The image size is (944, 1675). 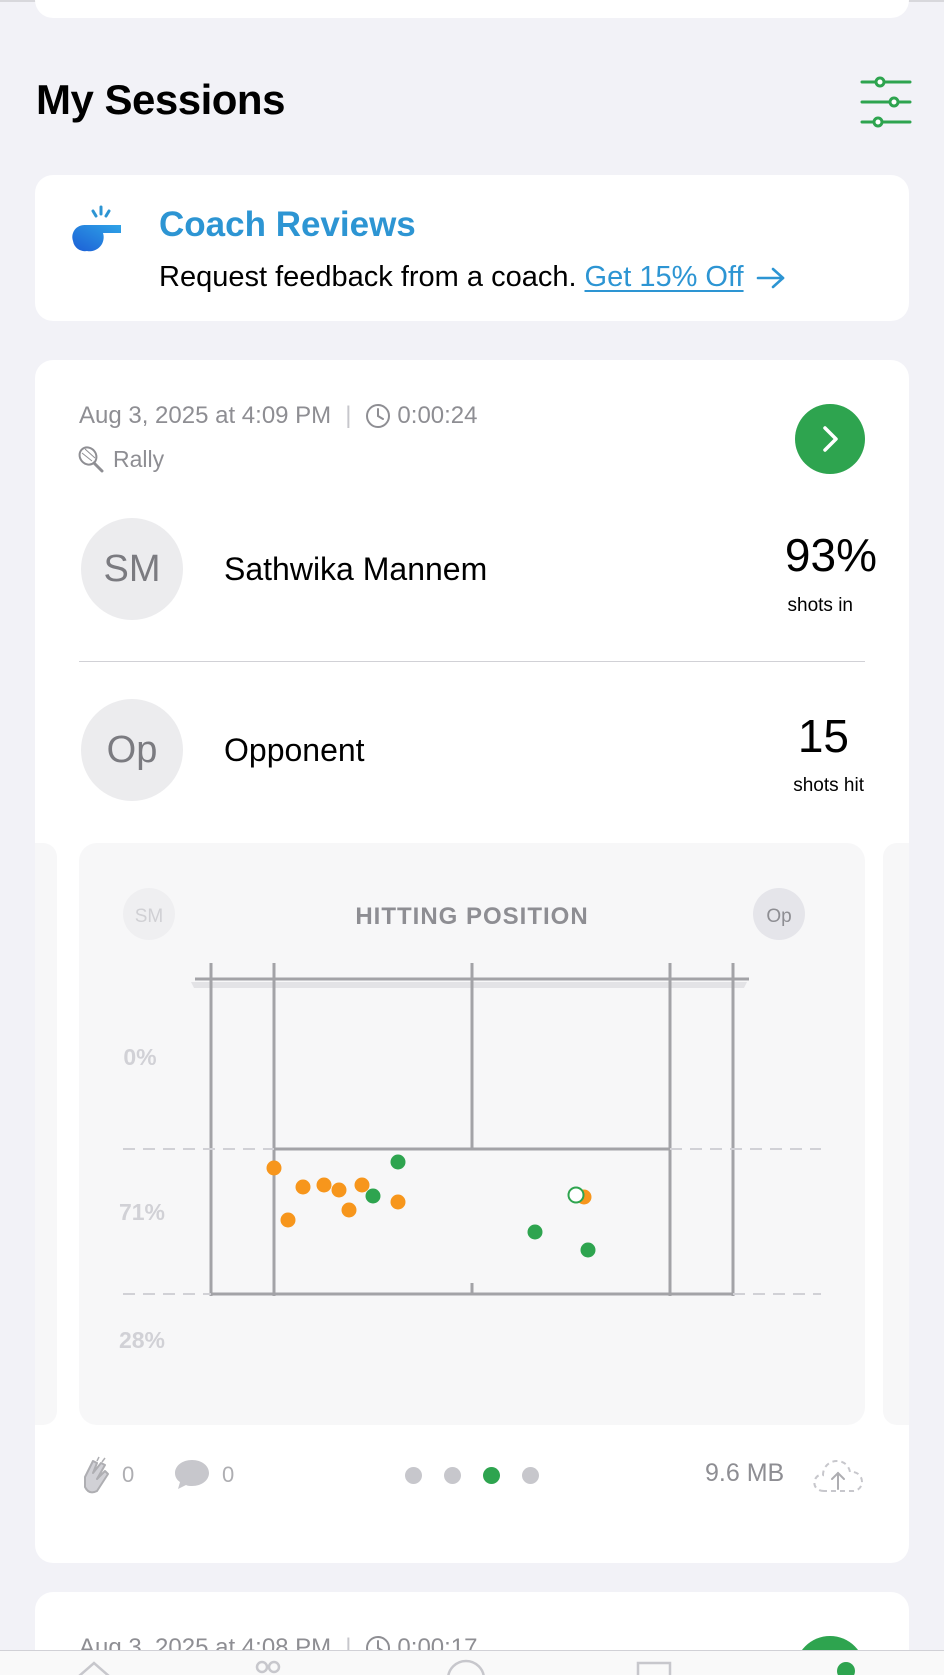 I want to click on session-meta: Aug 3, 2025 at 4:09 PM | 0:00:24, so click(x=278, y=416).